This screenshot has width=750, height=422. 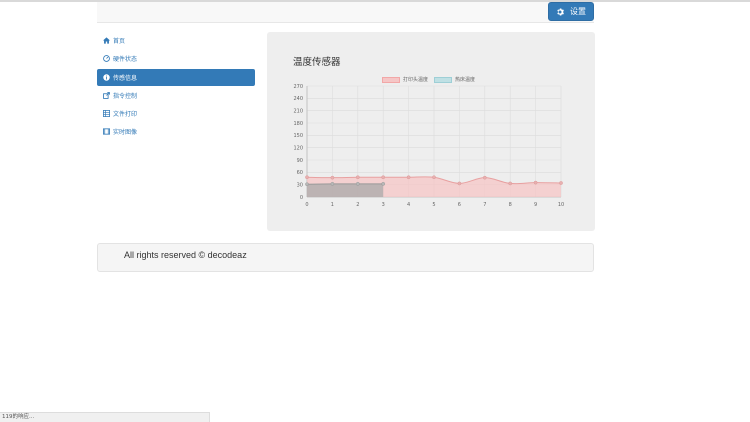 I want to click on settings-label: 设置, so click(x=578, y=11).